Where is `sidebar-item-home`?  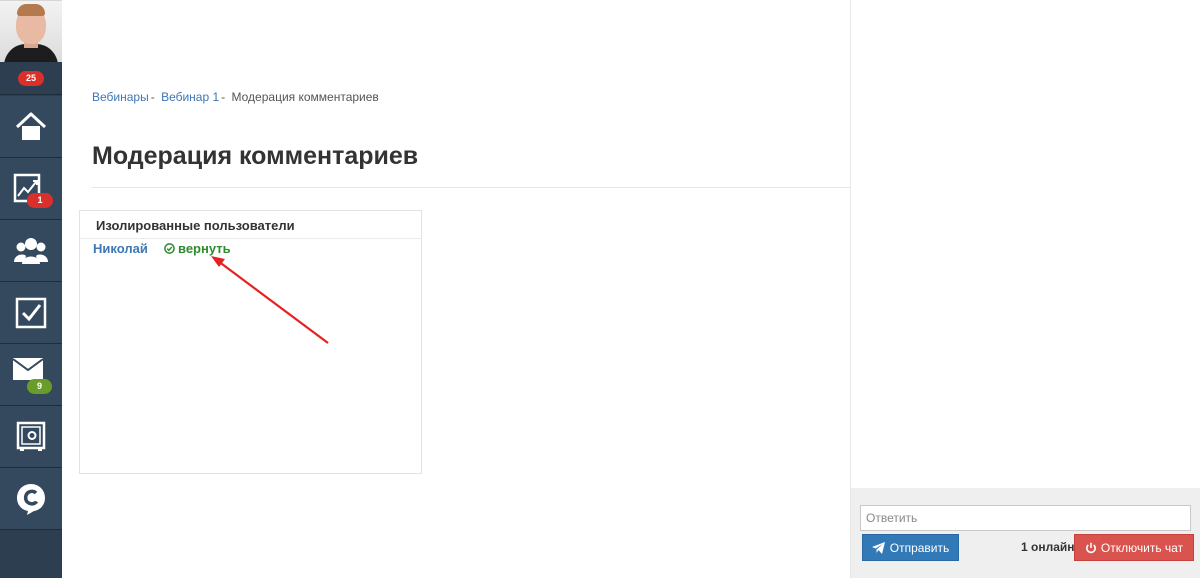 sidebar-item-home is located at coordinates (31, 127).